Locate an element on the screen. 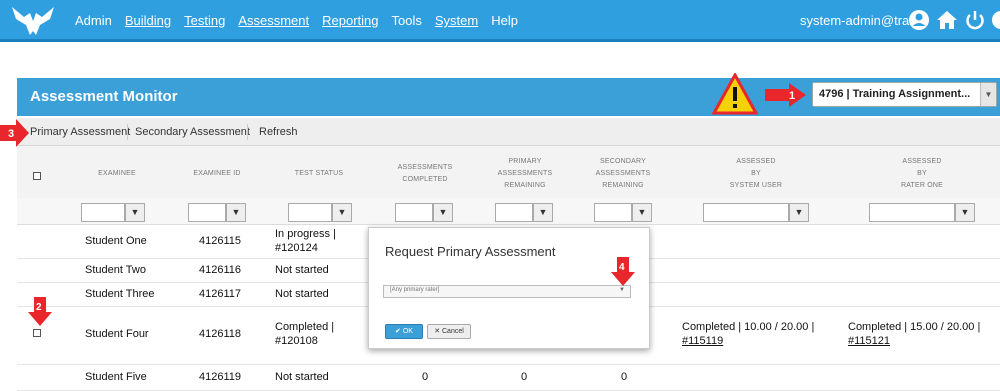 This screenshot has height=391, width=1000. assessments-completed-value: 0 is located at coordinates (425, 377).